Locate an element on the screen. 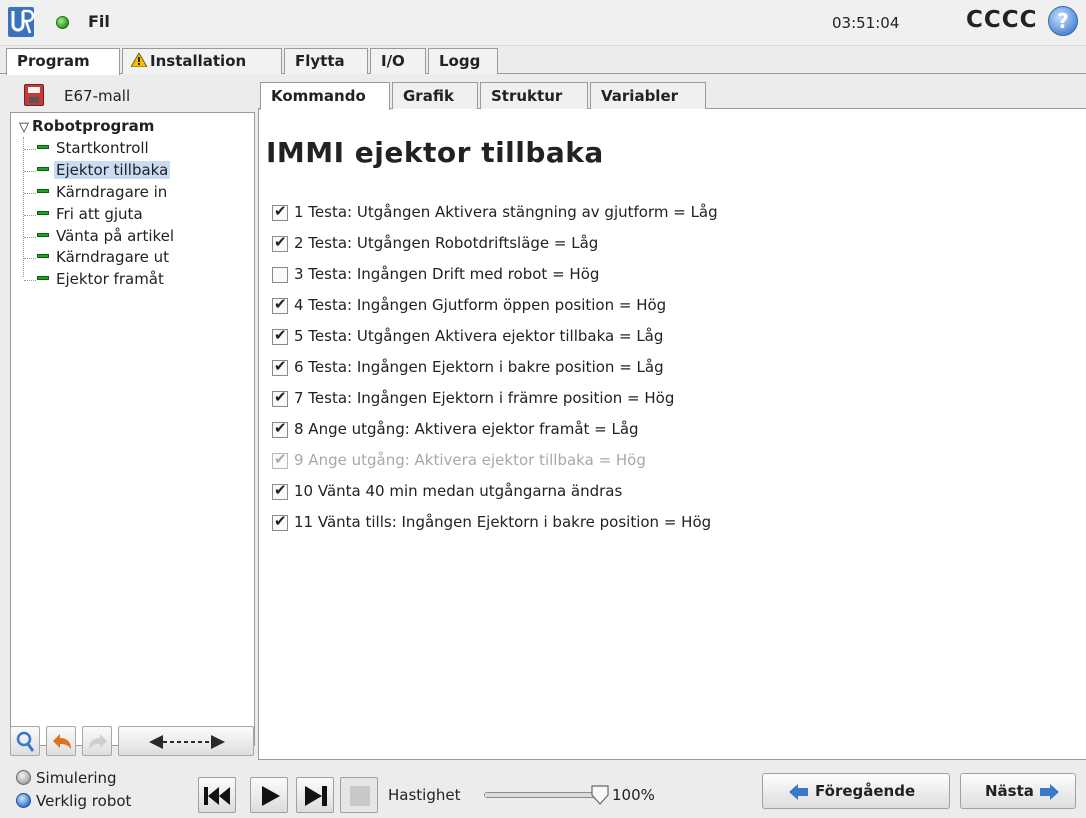  tree-toolbar is located at coordinates (132, 741).